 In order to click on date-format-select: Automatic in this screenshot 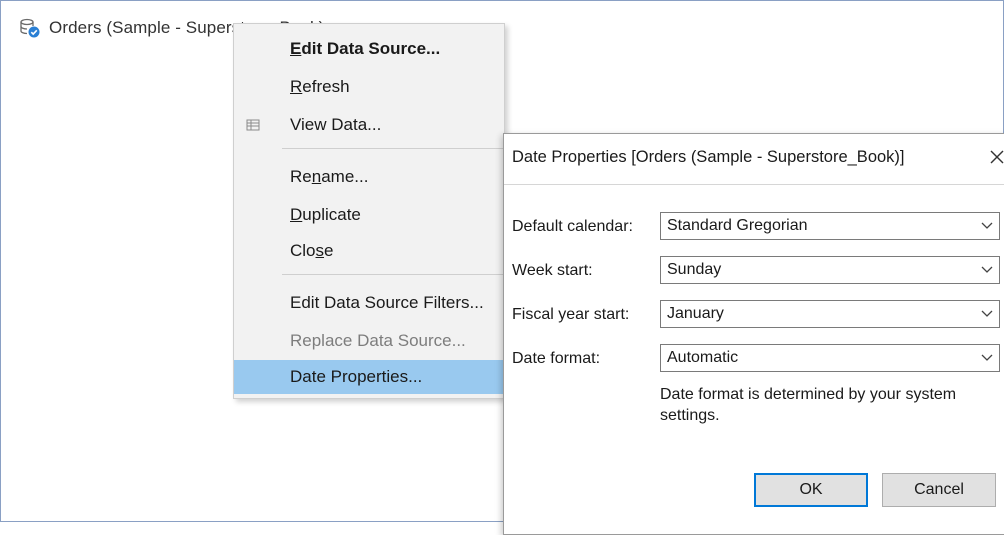, I will do `click(830, 358)`.